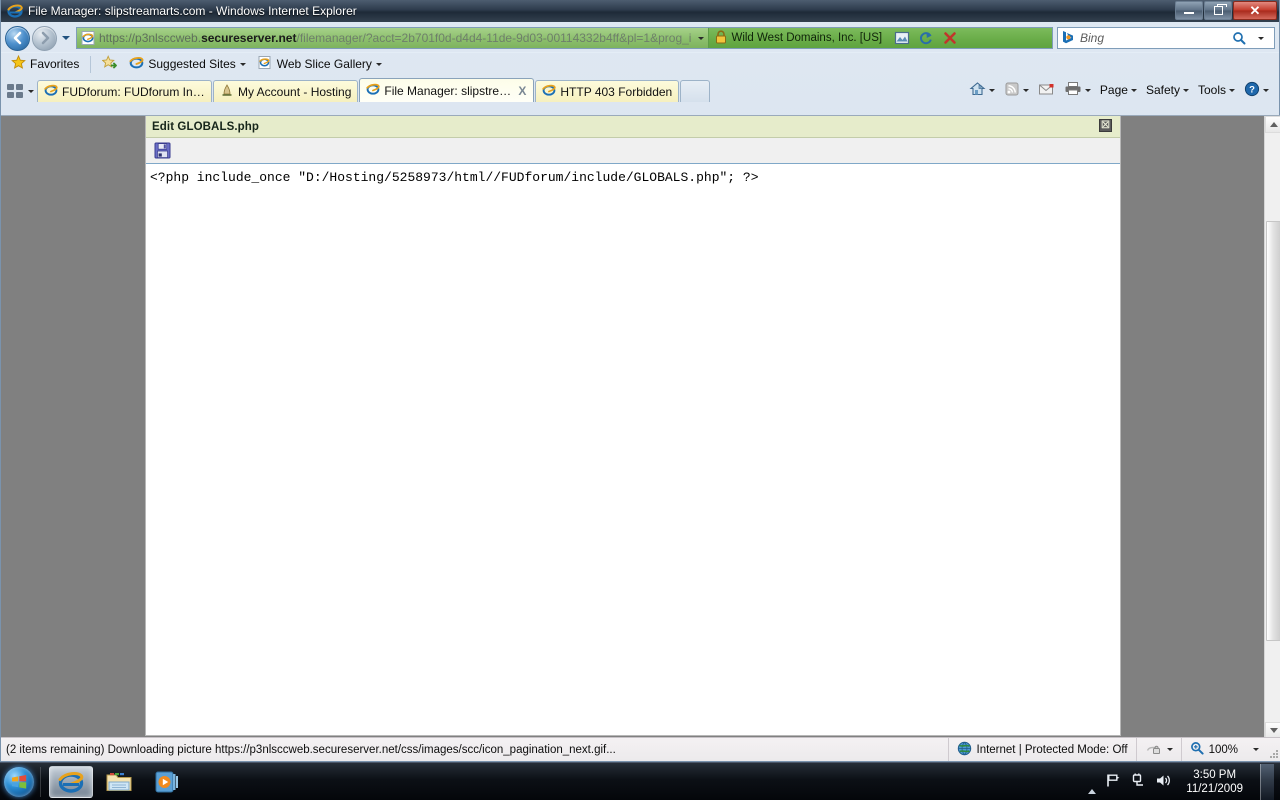 The width and height of the screenshot is (1280, 800). What do you see at coordinates (950, 38) in the screenshot?
I see `stop-icon` at bounding box center [950, 38].